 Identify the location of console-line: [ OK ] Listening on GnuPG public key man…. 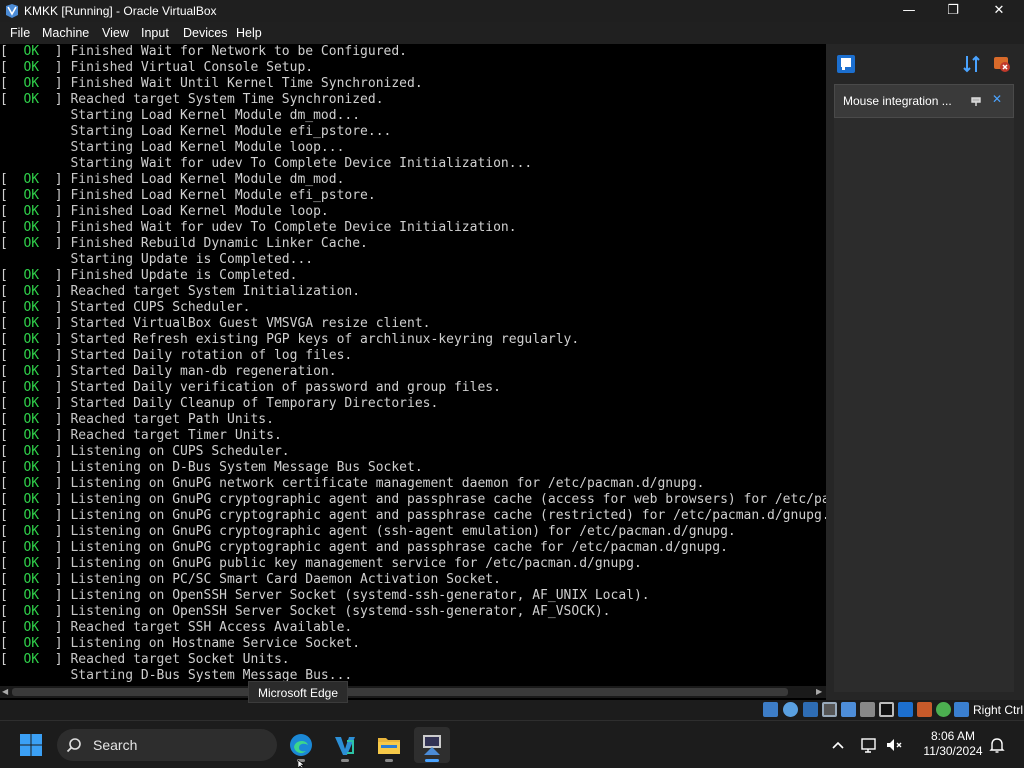
(321, 564).